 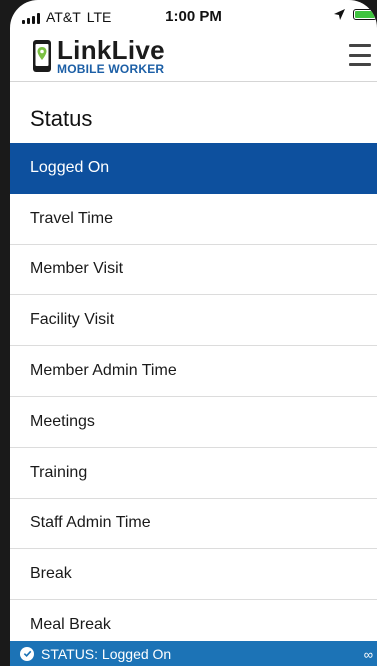 I want to click on status-option-label: Training, so click(x=59, y=472).